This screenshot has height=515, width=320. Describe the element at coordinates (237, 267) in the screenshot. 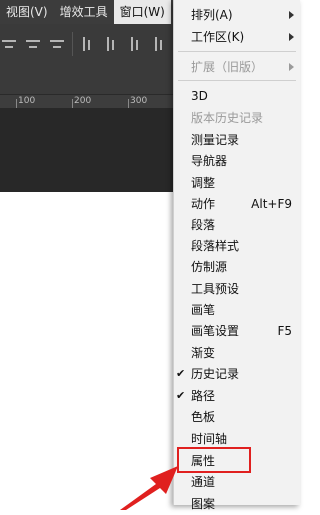

I see `menu-item: 仿制源` at that location.